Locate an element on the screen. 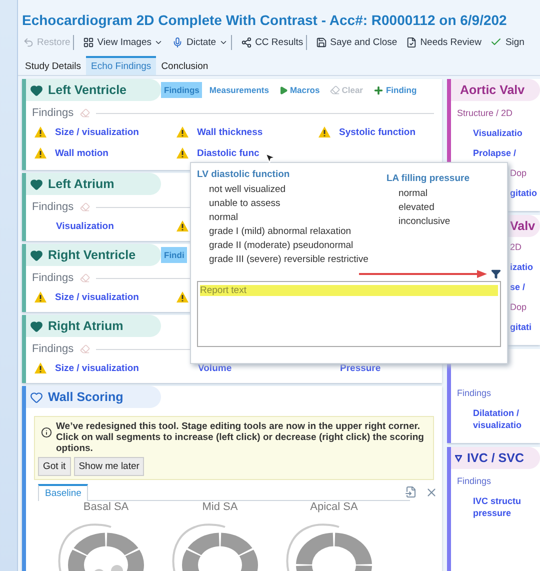 This screenshot has width=540, height=571. view-label: Mid SA is located at coordinates (220, 507).